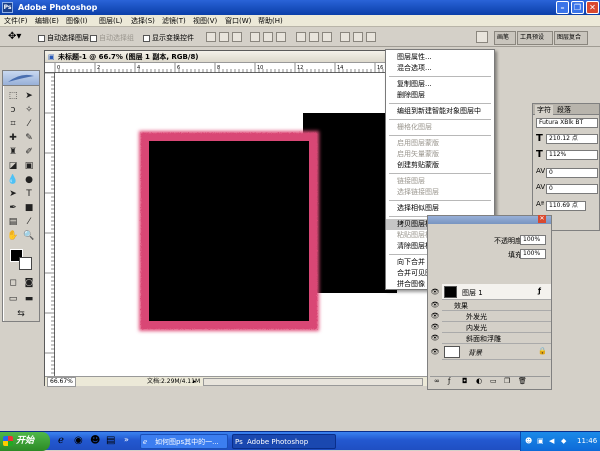 Image resolution: width=600 pixels, height=451 pixels. What do you see at coordinates (358, 37) in the screenshot?
I see `distribute-center-icon` at bounding box center [358, 37].